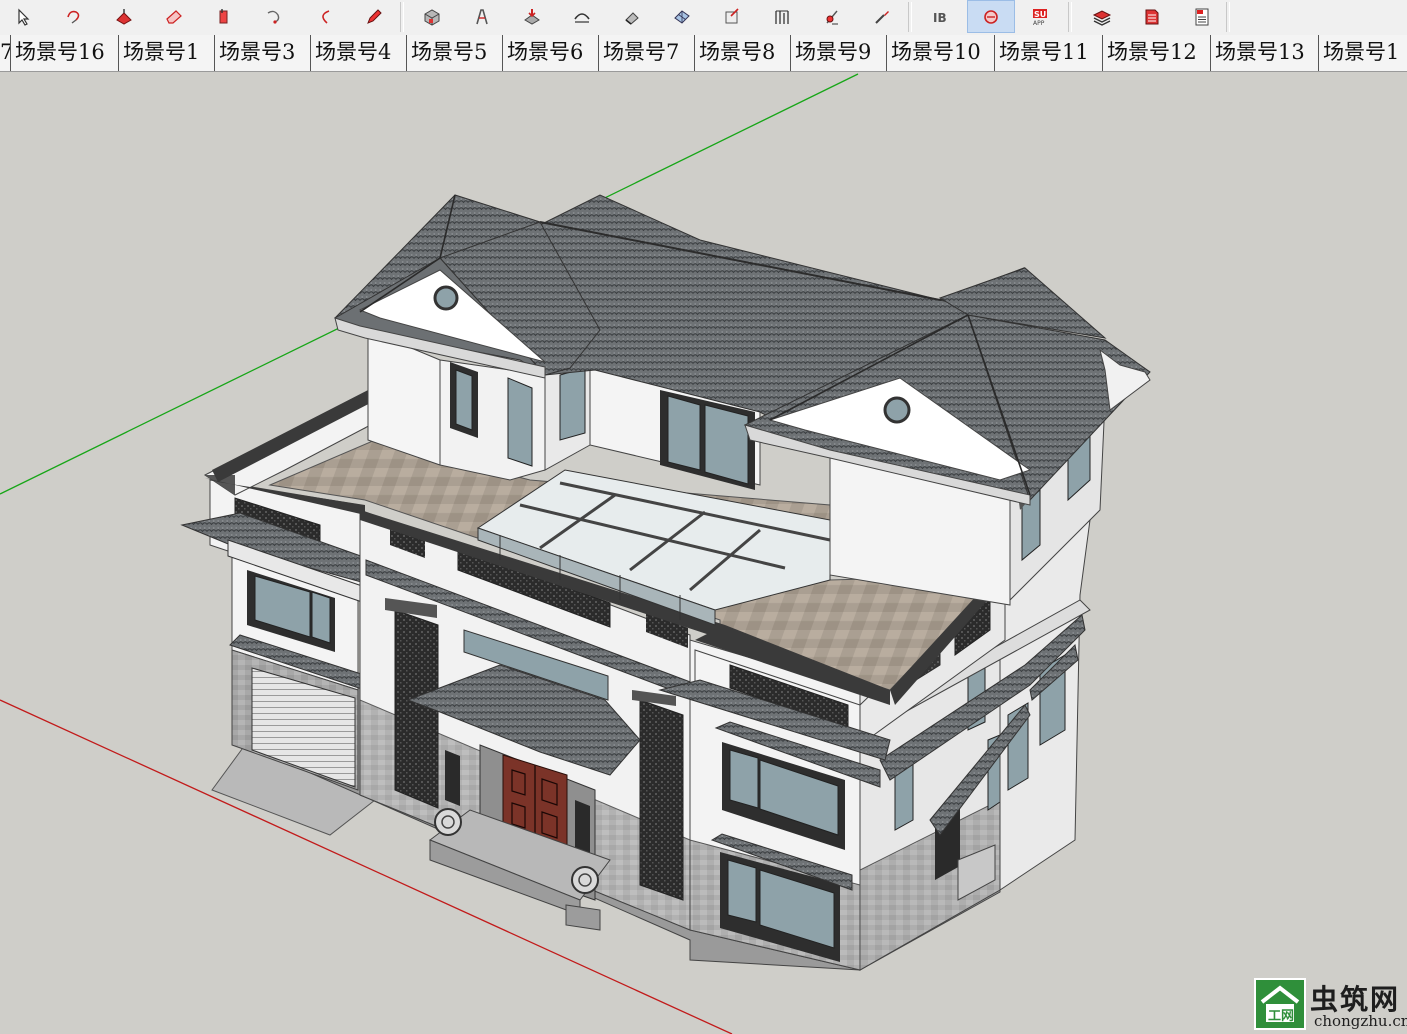 This screenshot has height=1034, width=1407. I want to click on watermark-logo: 工网, so click(1280, 1004).